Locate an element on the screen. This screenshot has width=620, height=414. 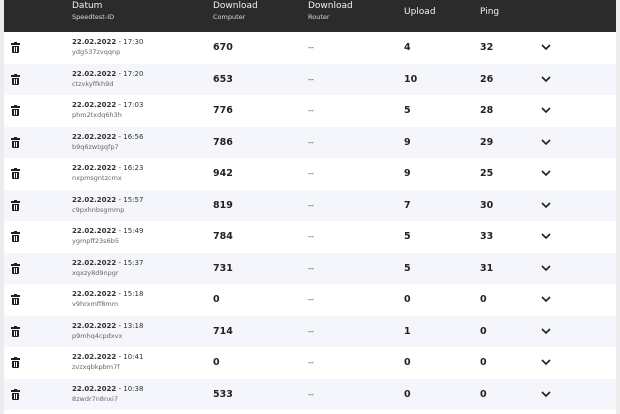
speedtest-id: b9q6zwtgqfp7 is located at coordinates (95, 146).